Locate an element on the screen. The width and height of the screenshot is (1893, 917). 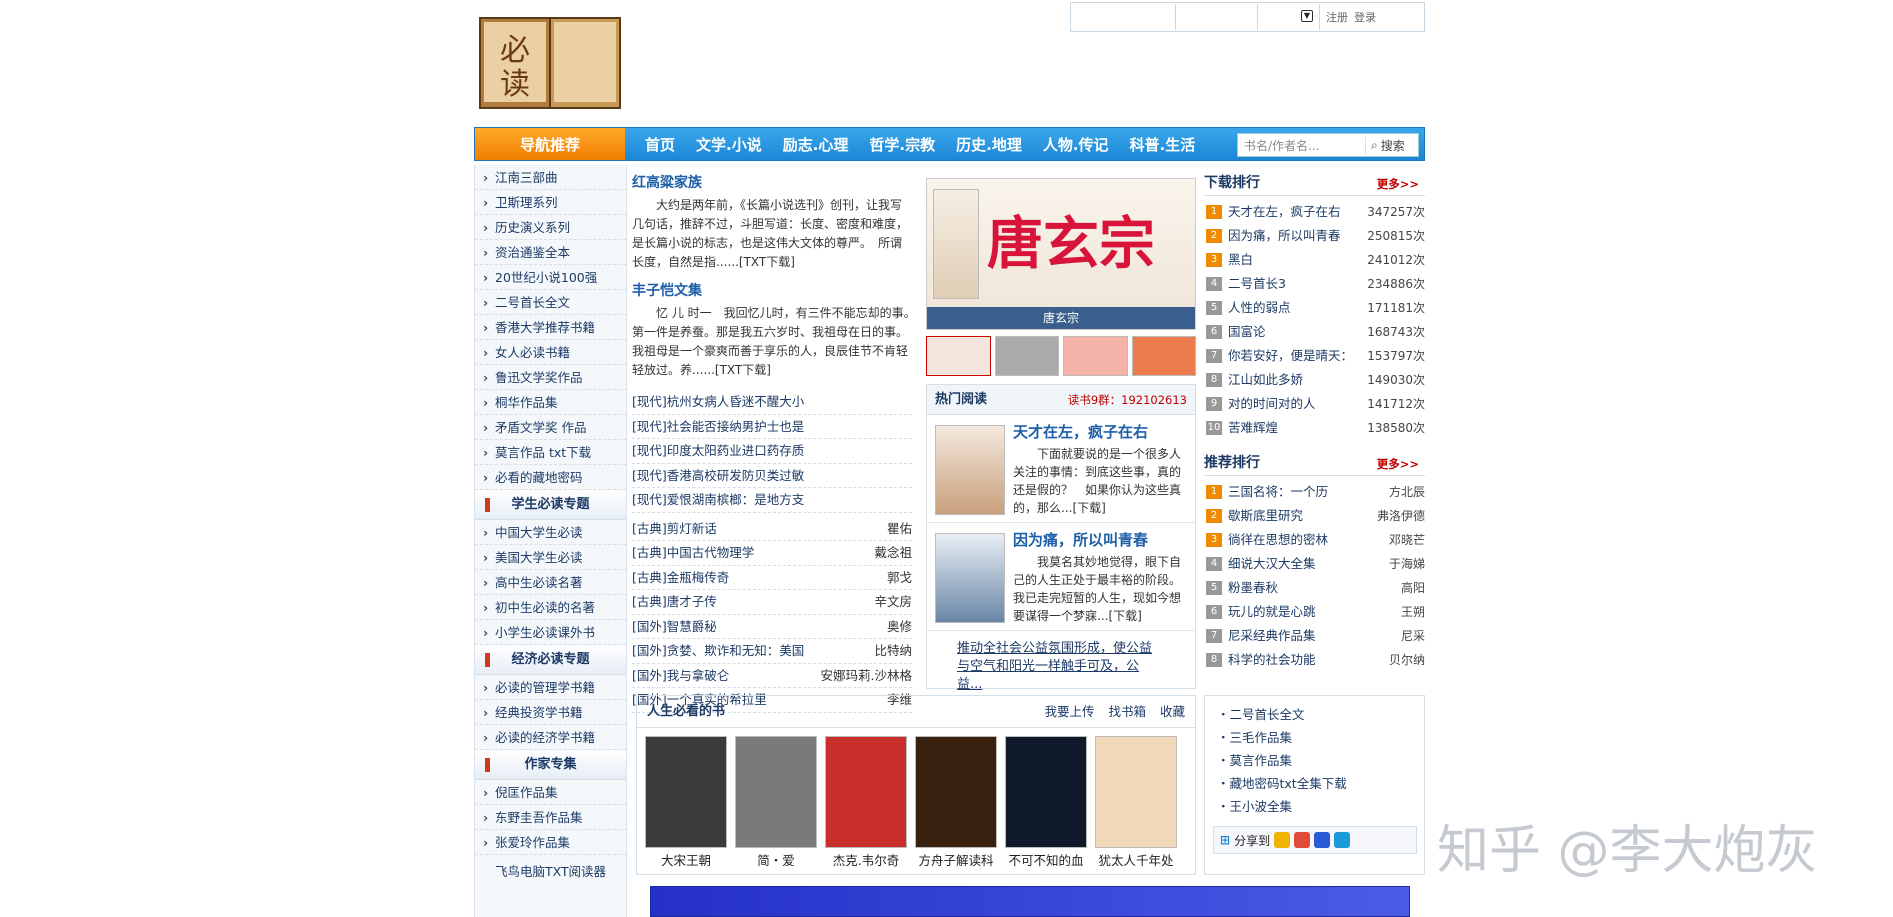
rank-row: 1 三国名将：一个历 方北辰 is located at coordinates (1314, 492).